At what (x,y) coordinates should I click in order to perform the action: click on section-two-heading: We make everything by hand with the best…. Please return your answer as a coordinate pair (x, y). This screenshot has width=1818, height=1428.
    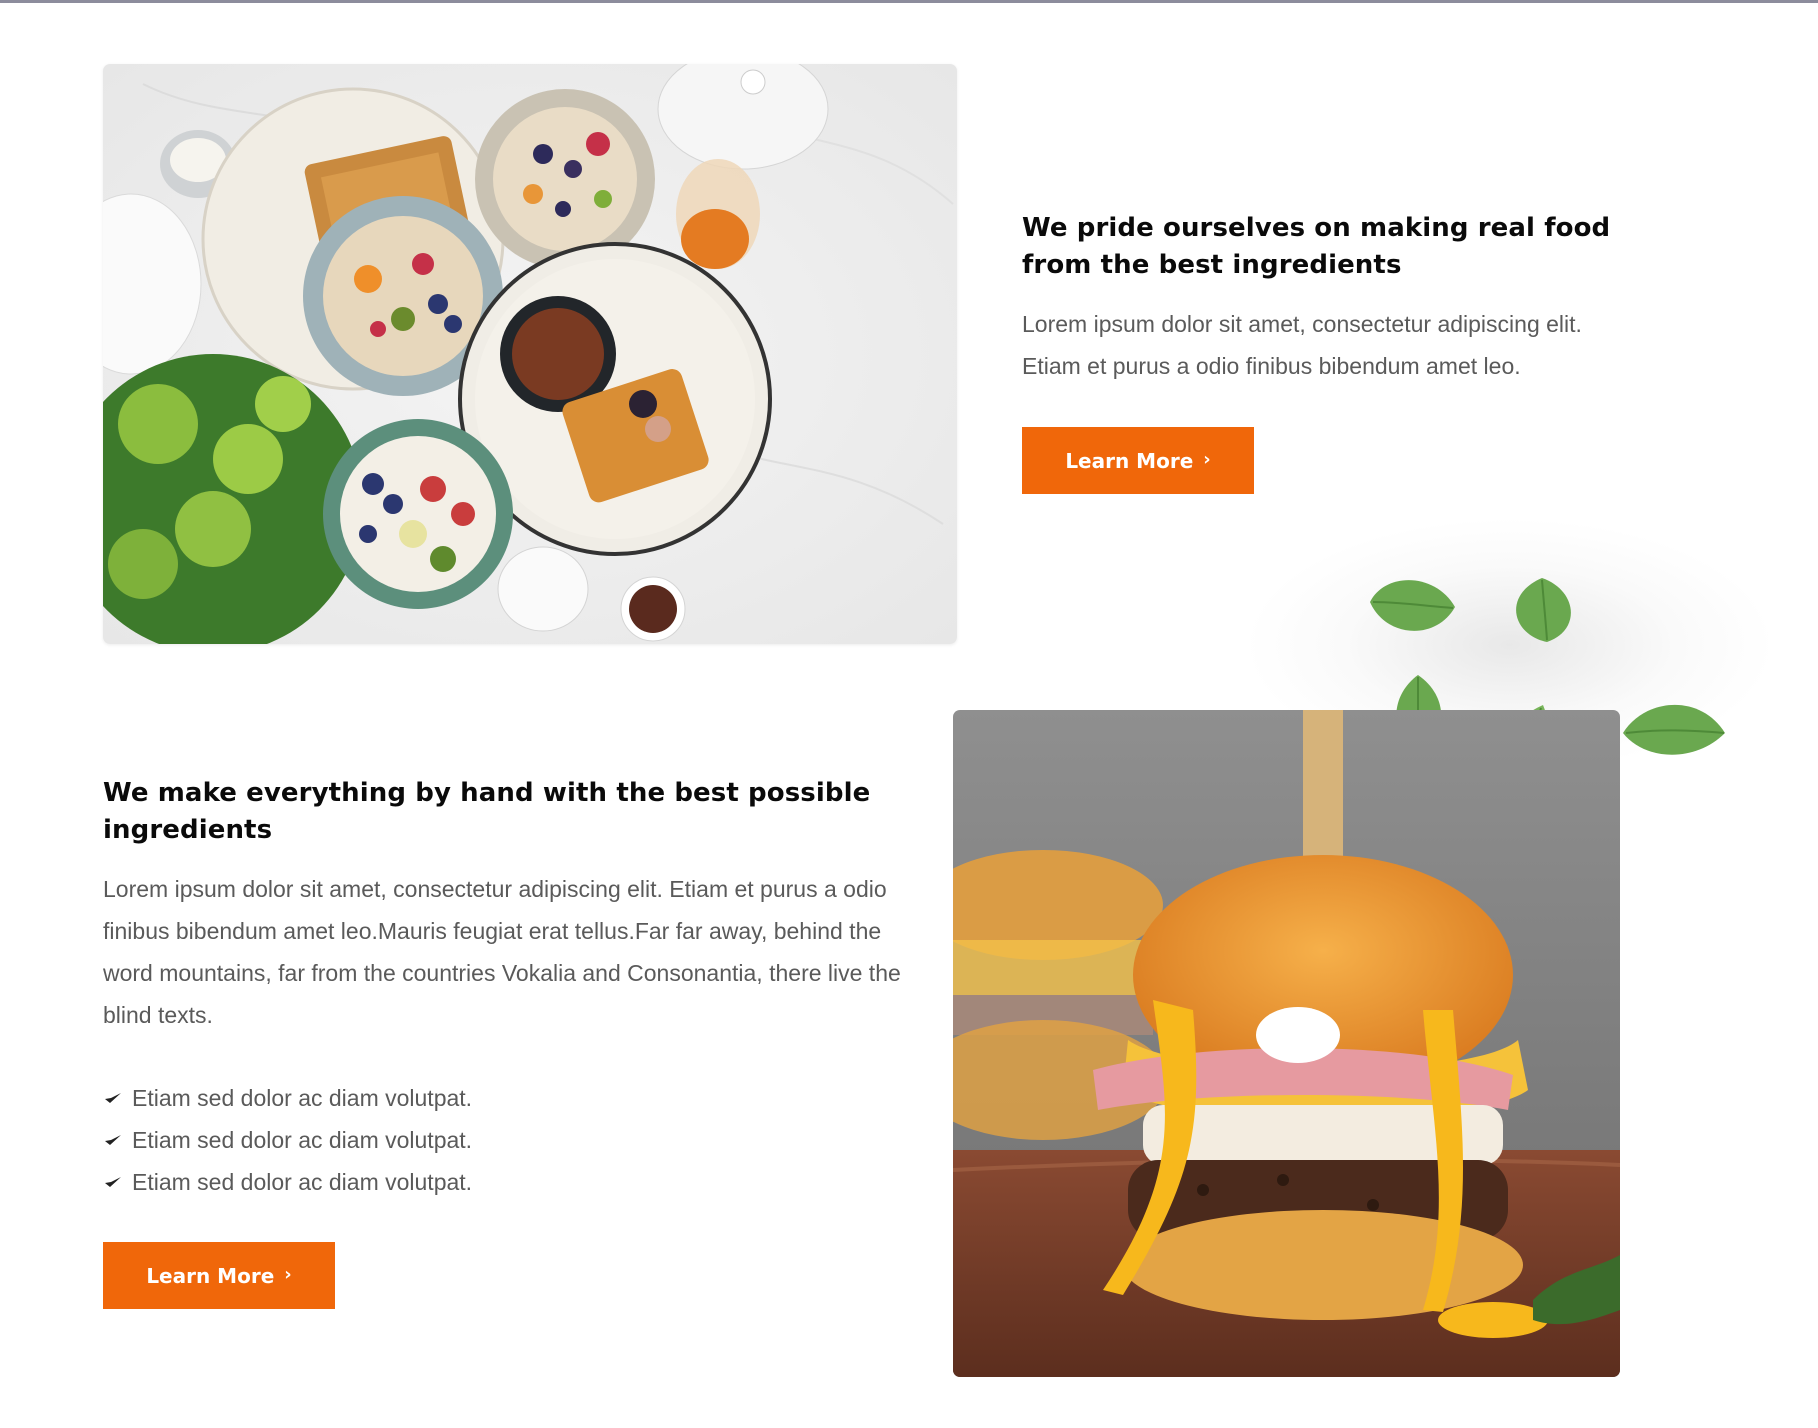
    Looking at the image, I should click on (487, 811).